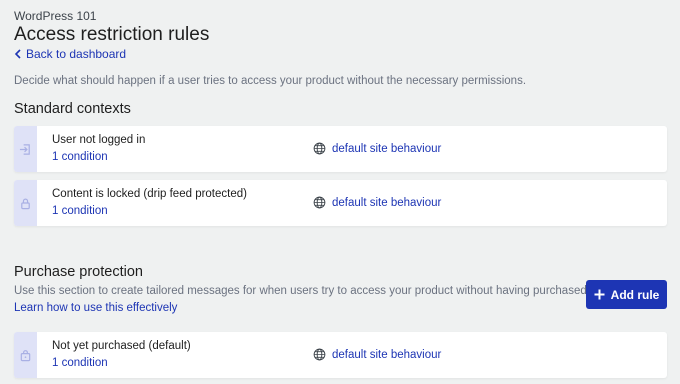 The image size is (680, 384). Describe the element at coordinates (76, 54) in the screenshot. I see `back-link-label: Back to dashboard` at that location.